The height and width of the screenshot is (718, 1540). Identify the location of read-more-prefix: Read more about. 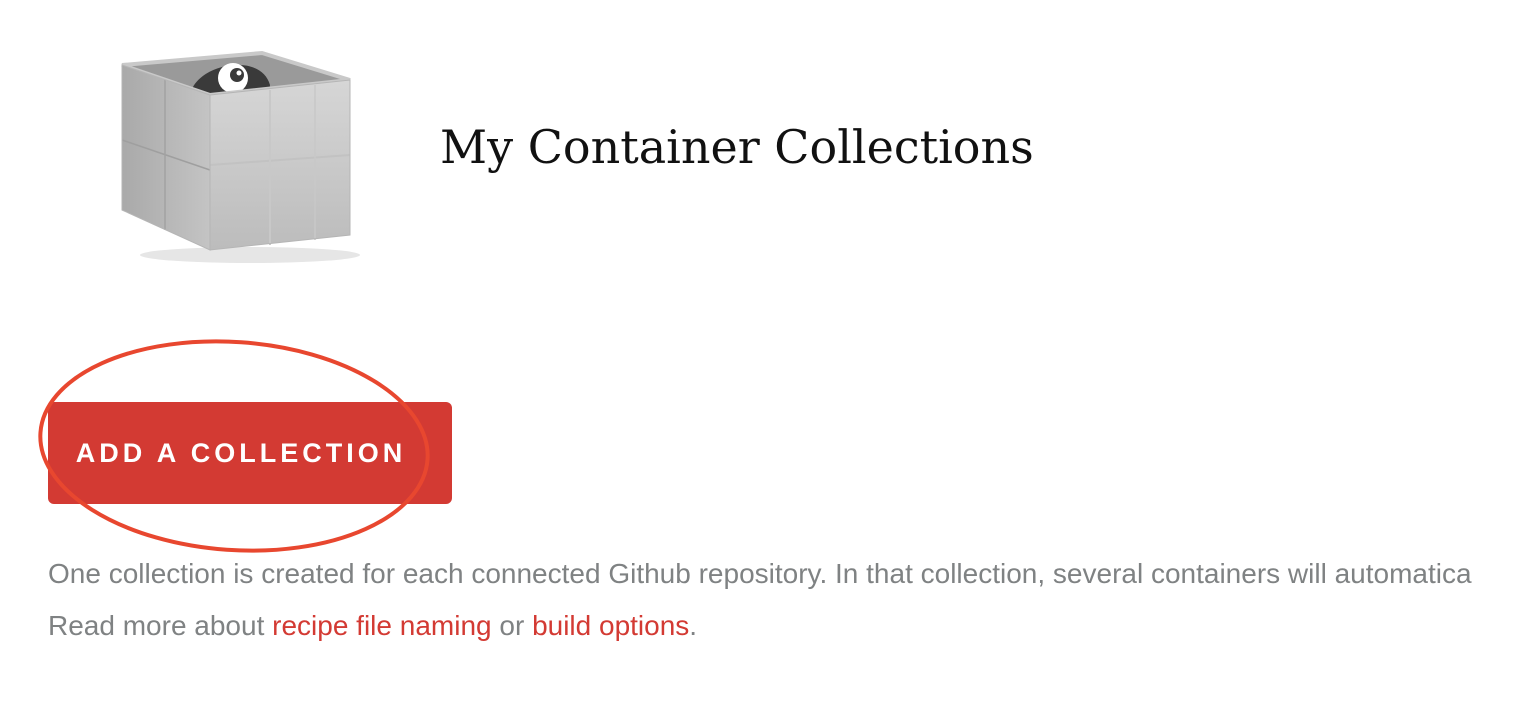
(160, 625).